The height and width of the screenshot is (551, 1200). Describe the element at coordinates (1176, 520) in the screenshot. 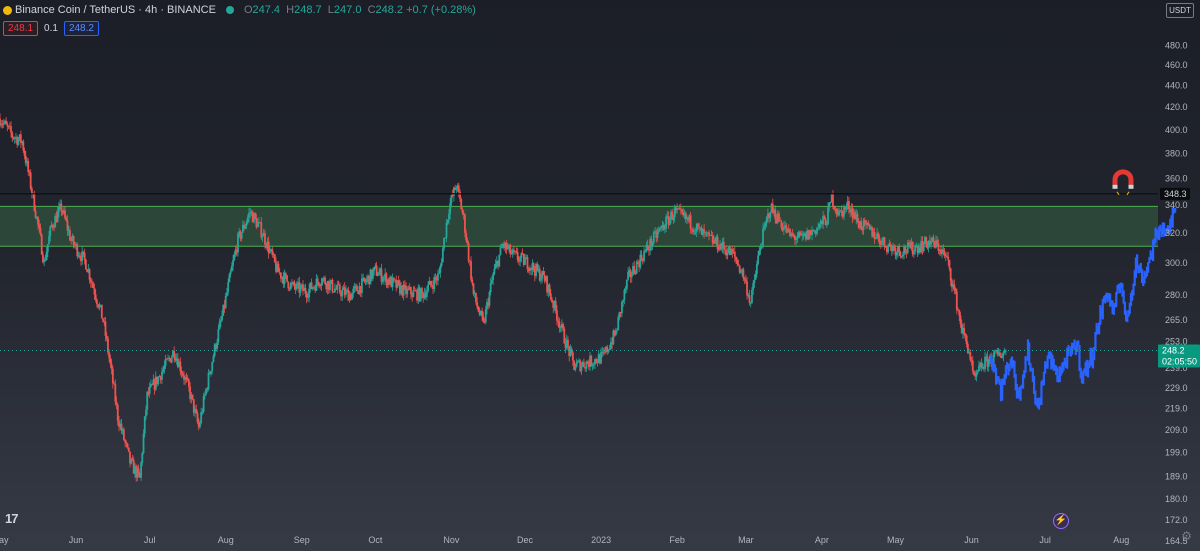

I see `y-tick-label: 172.0` at that location.